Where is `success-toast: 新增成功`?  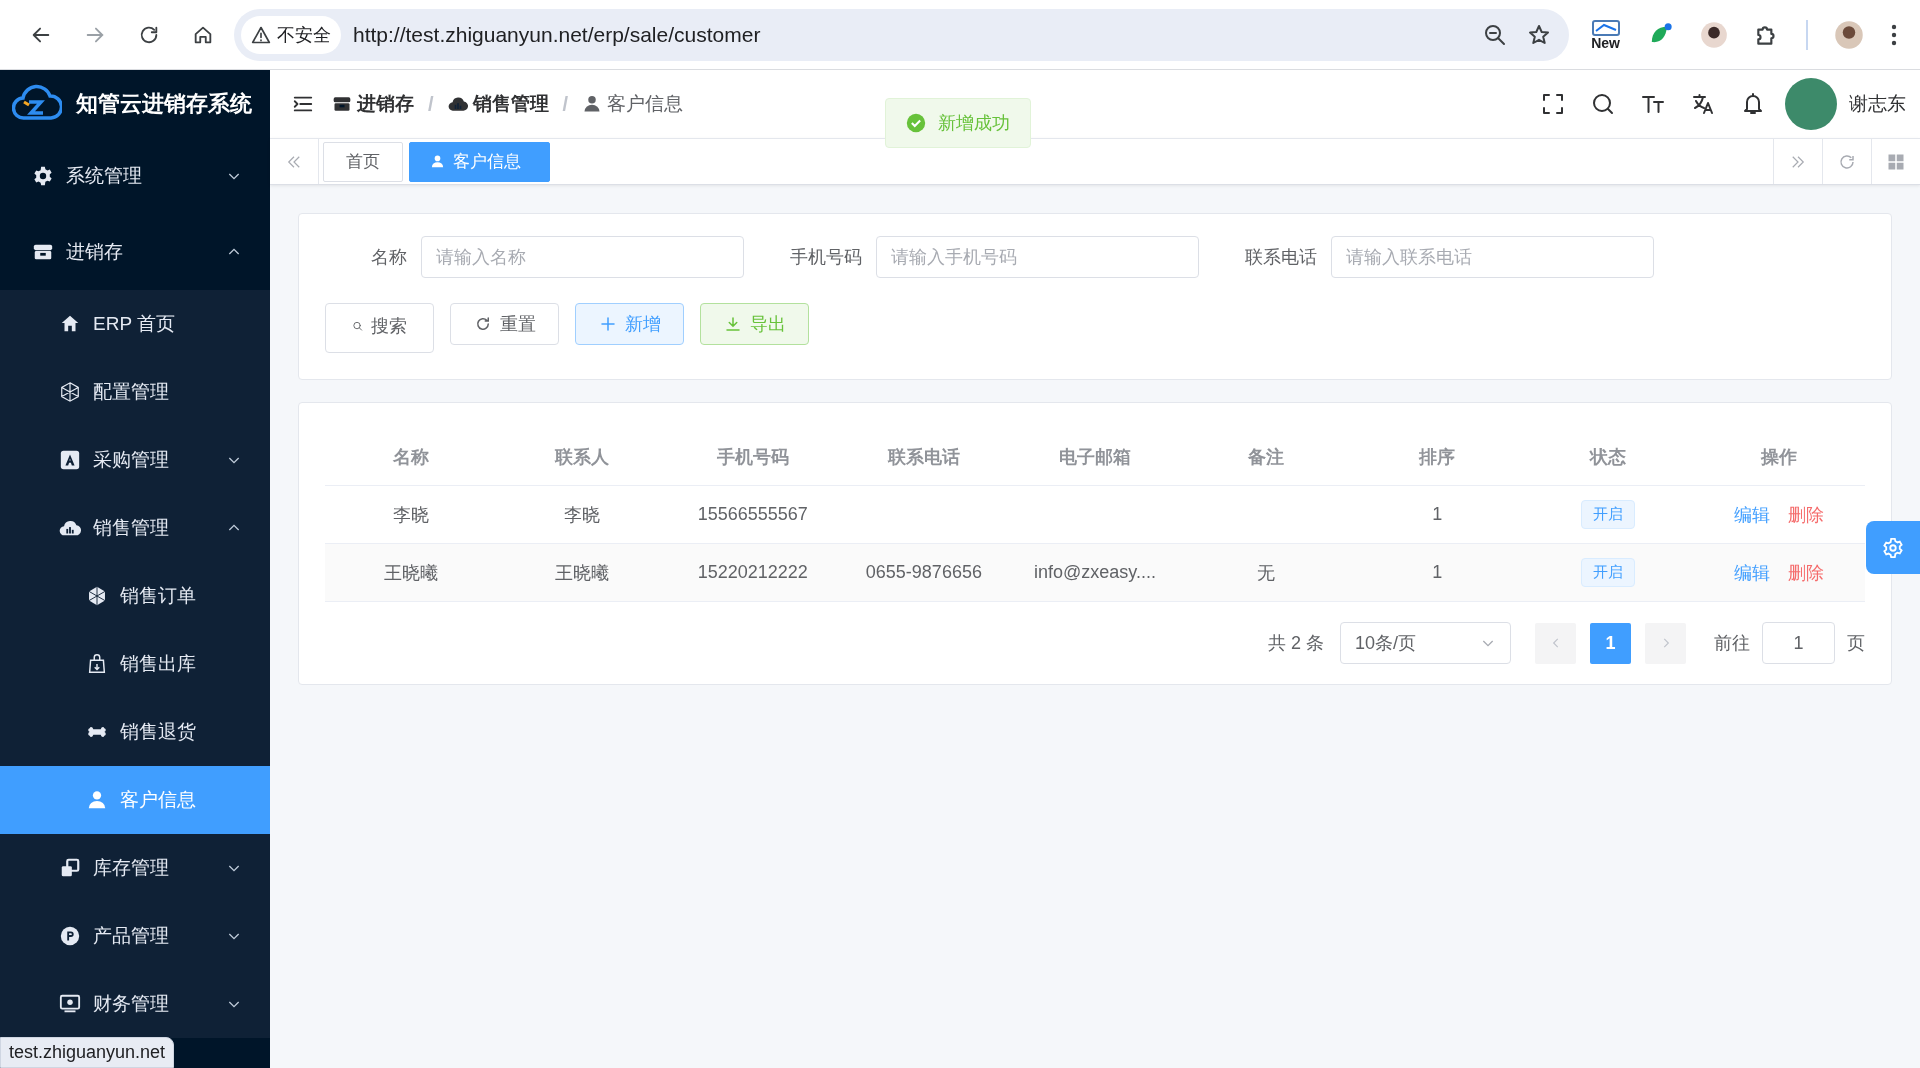 success-toast: 新增成功 is located at coordinates (958, 123).